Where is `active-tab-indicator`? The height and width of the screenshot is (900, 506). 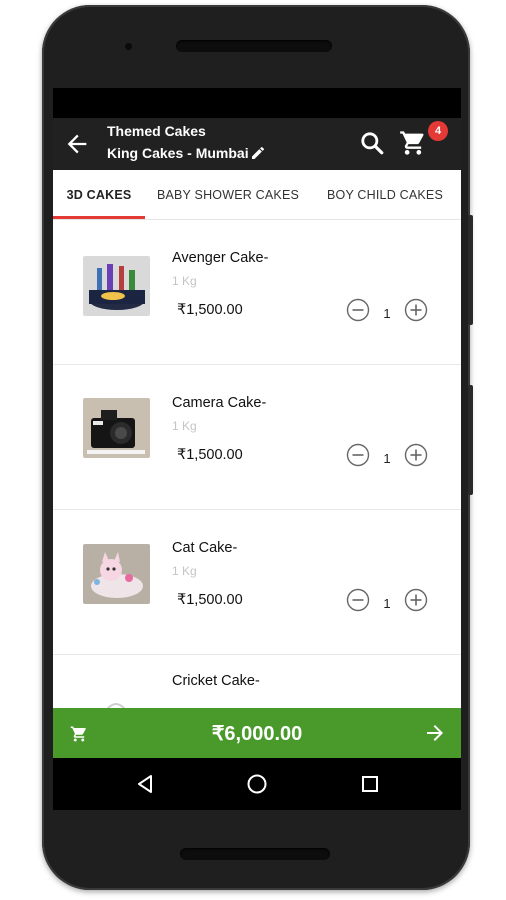
active-tab-indicator is located at coordinates (99, 217).